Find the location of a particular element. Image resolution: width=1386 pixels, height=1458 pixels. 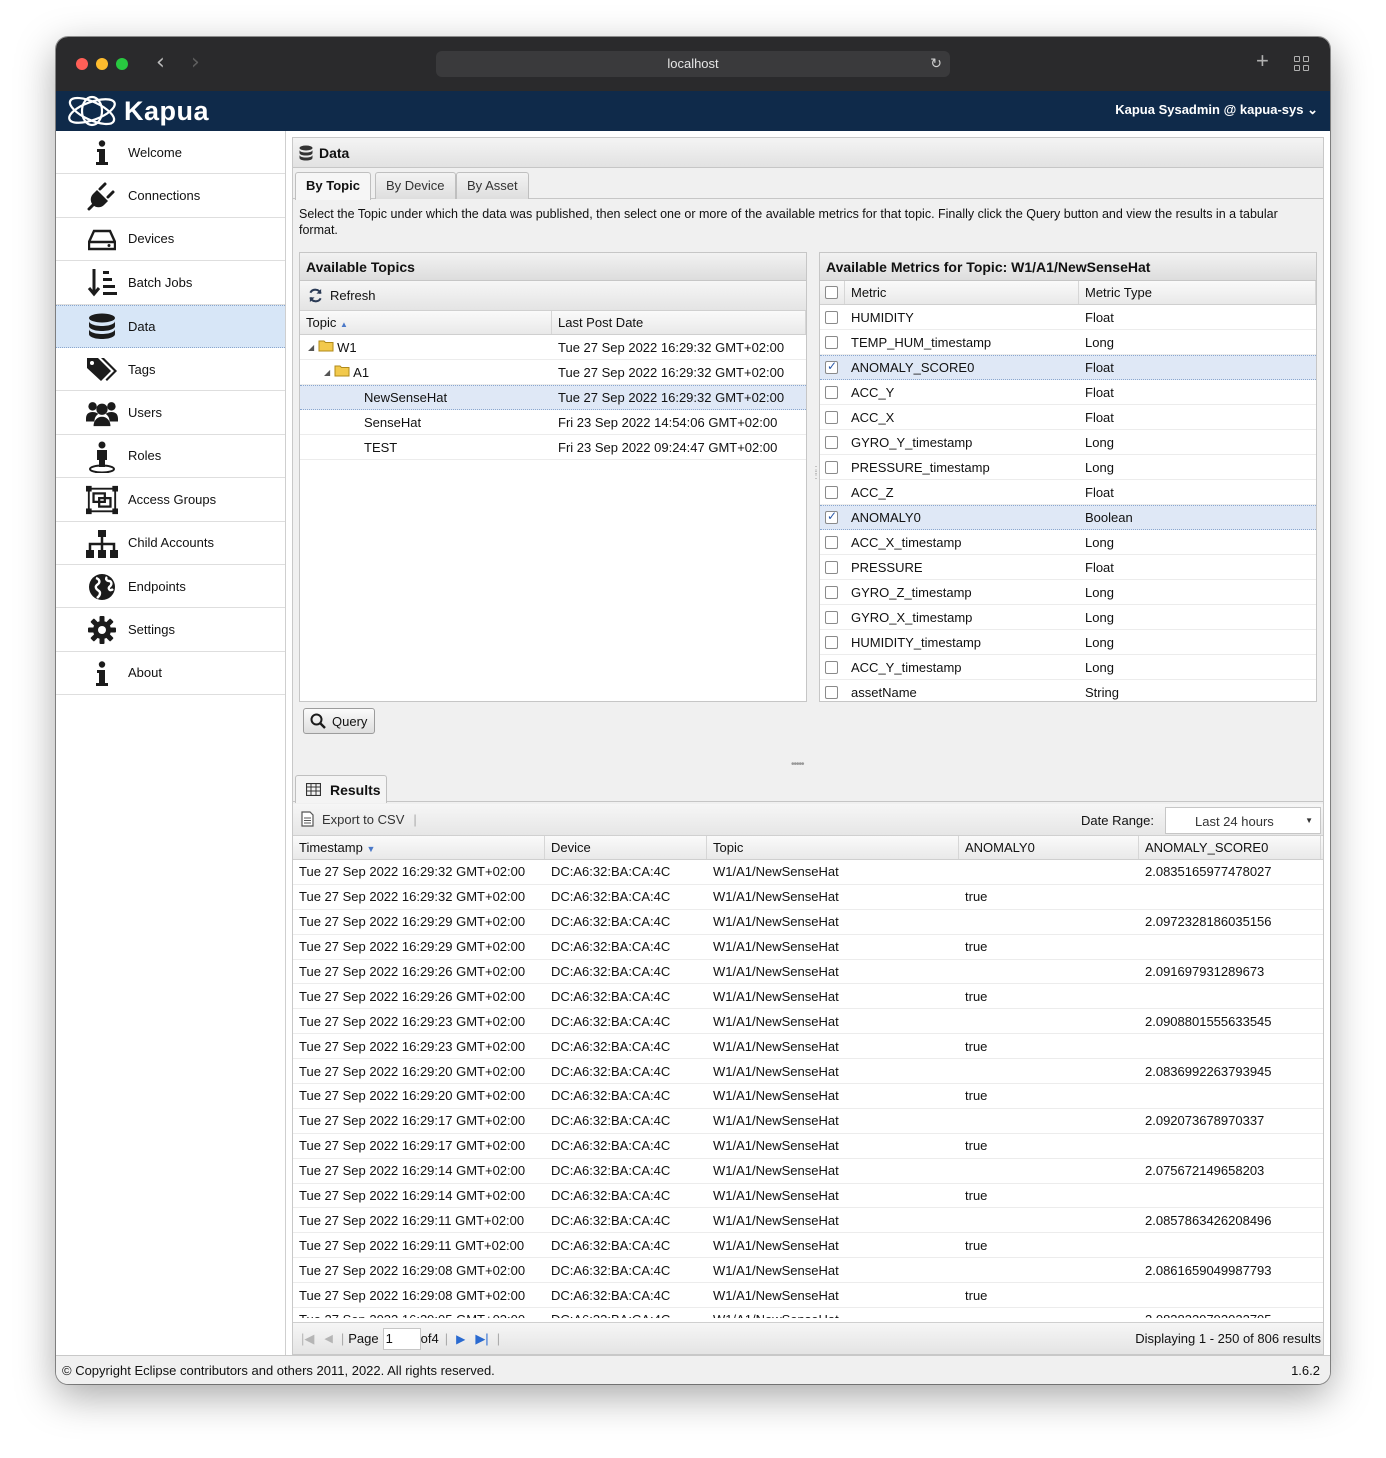

metric-row: GYRO_Y_timestamp Long is located at coordinates (1068, 442).